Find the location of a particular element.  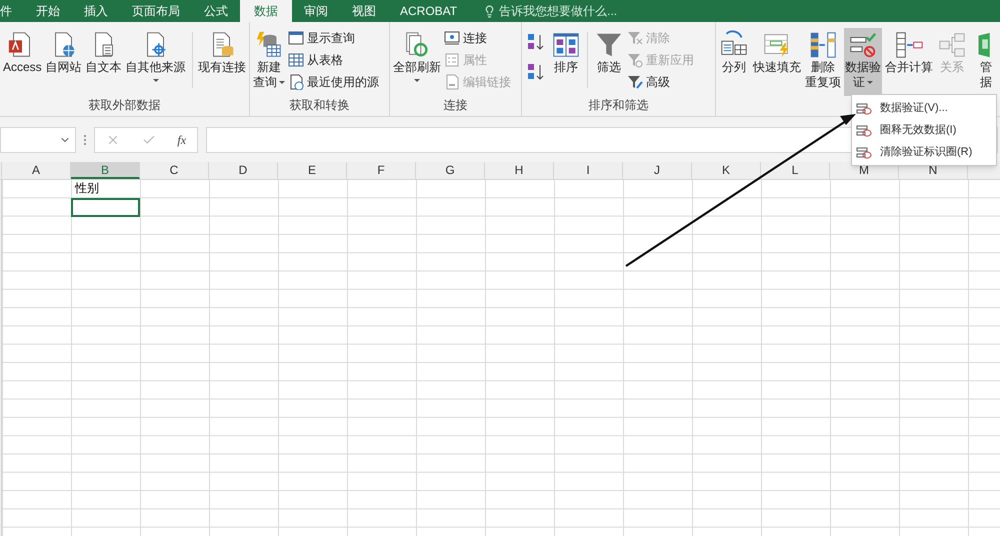

table-cell: 性别 is located at coordinates (105, 189).